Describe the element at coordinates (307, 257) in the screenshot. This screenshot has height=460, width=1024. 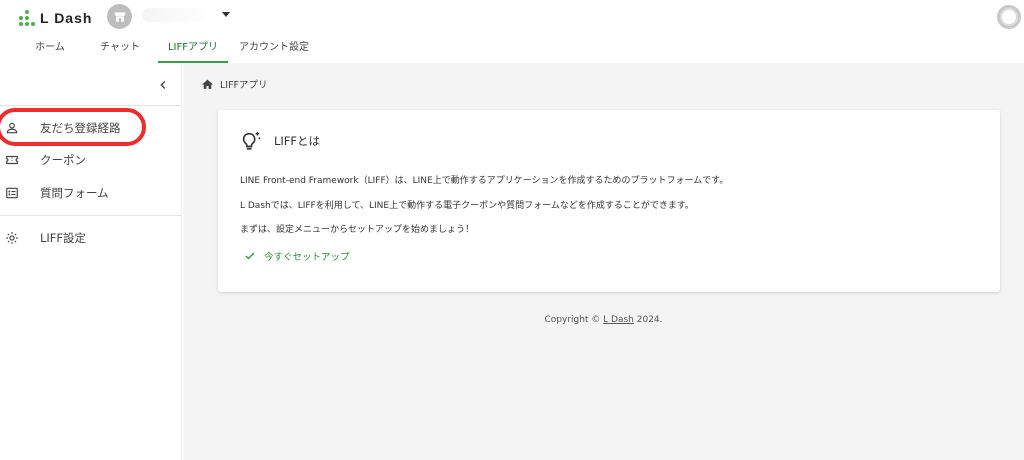
I see `setup-now-label: 今すぐセットアップ` at that location.